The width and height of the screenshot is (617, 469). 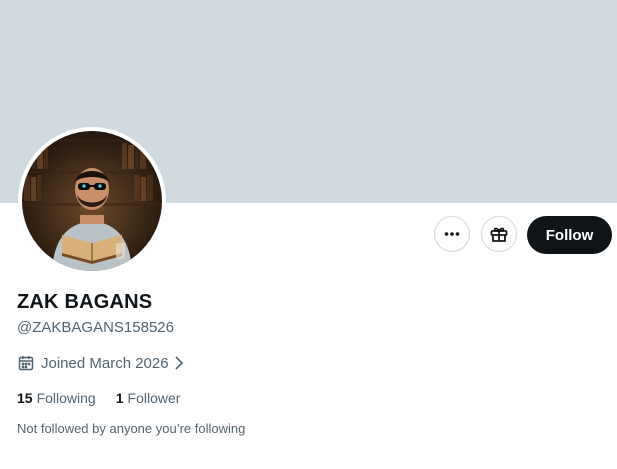 I want to click on chevron-right-icon, so click(x=179, y=363).